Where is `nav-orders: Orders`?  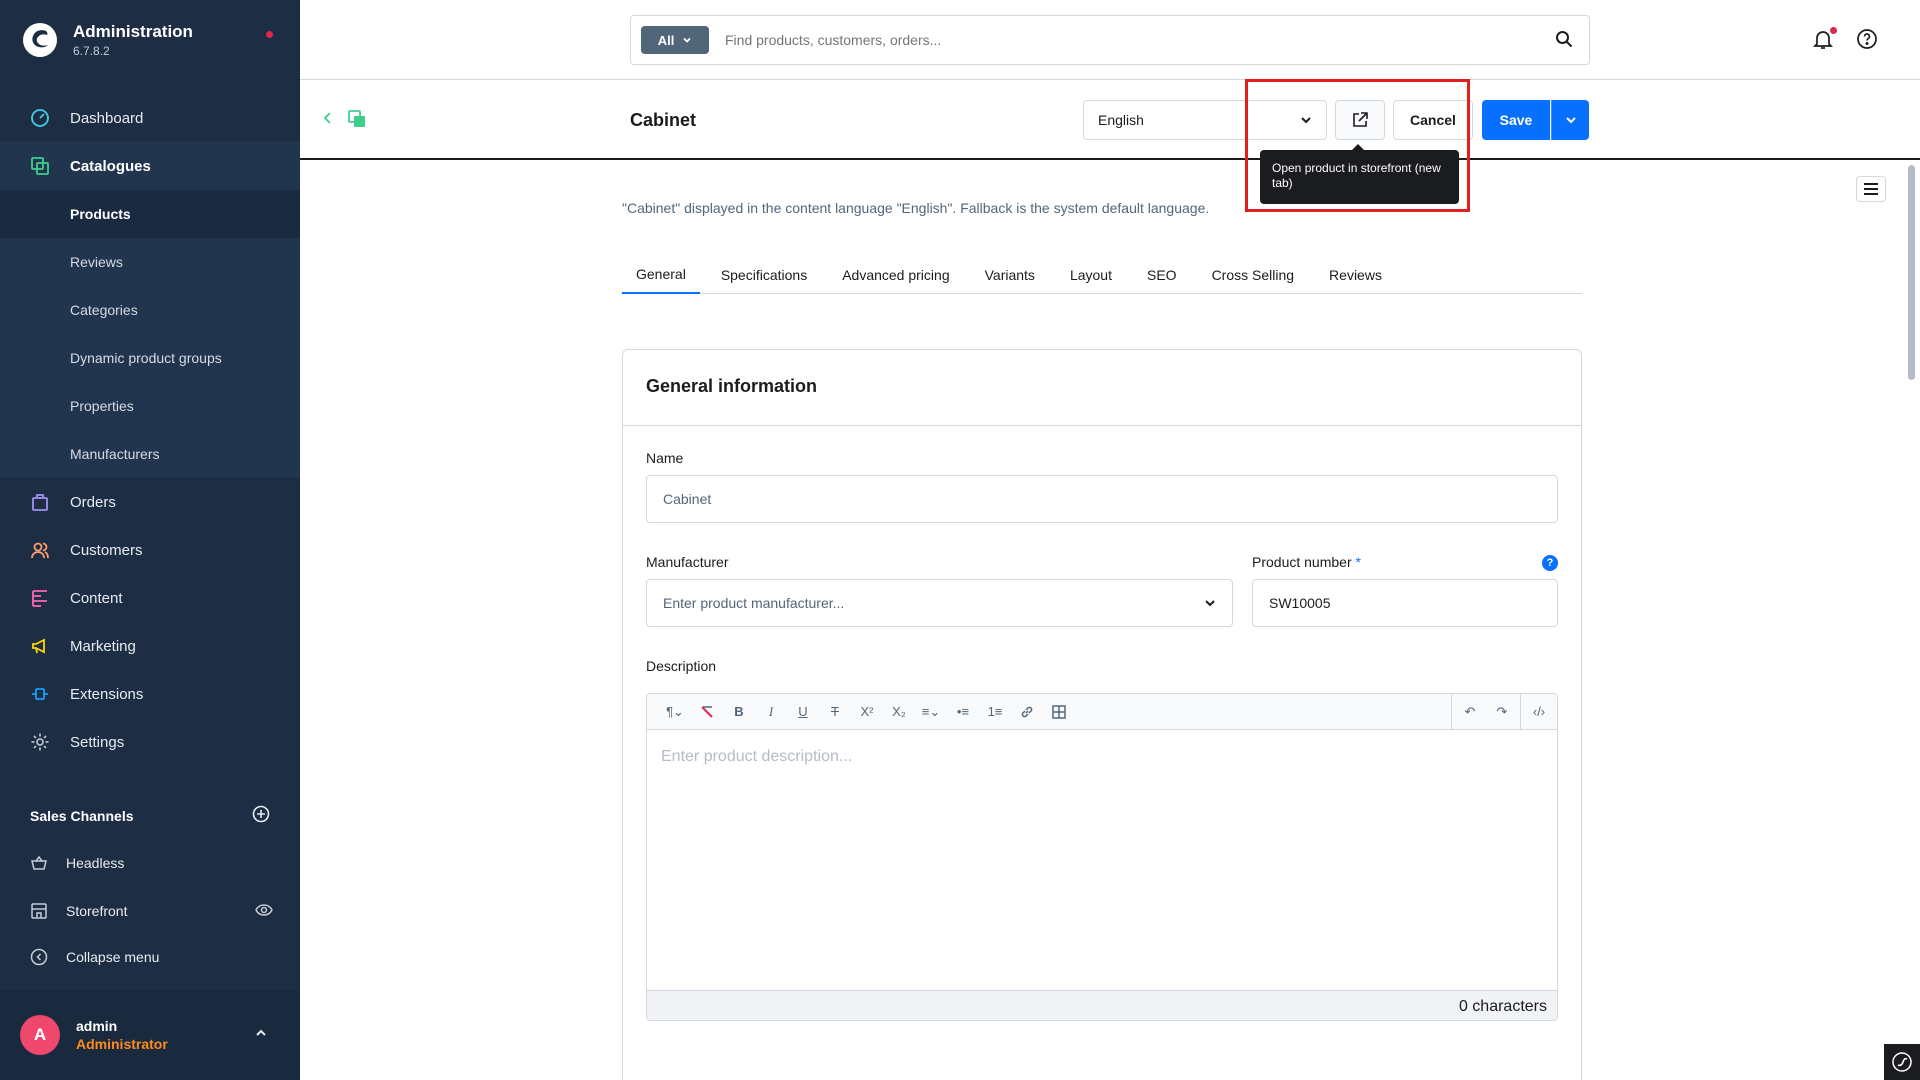
nav-orders: Orders is located at coordinates (150, 502).